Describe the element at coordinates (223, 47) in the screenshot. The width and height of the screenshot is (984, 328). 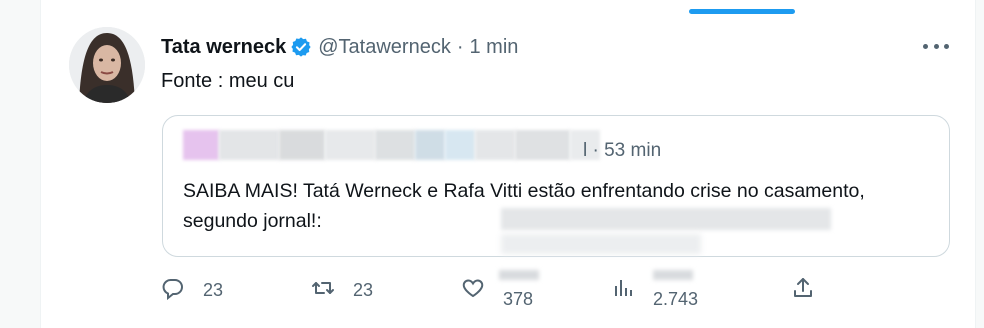
I see `author-name: Tata werneck` at that location.